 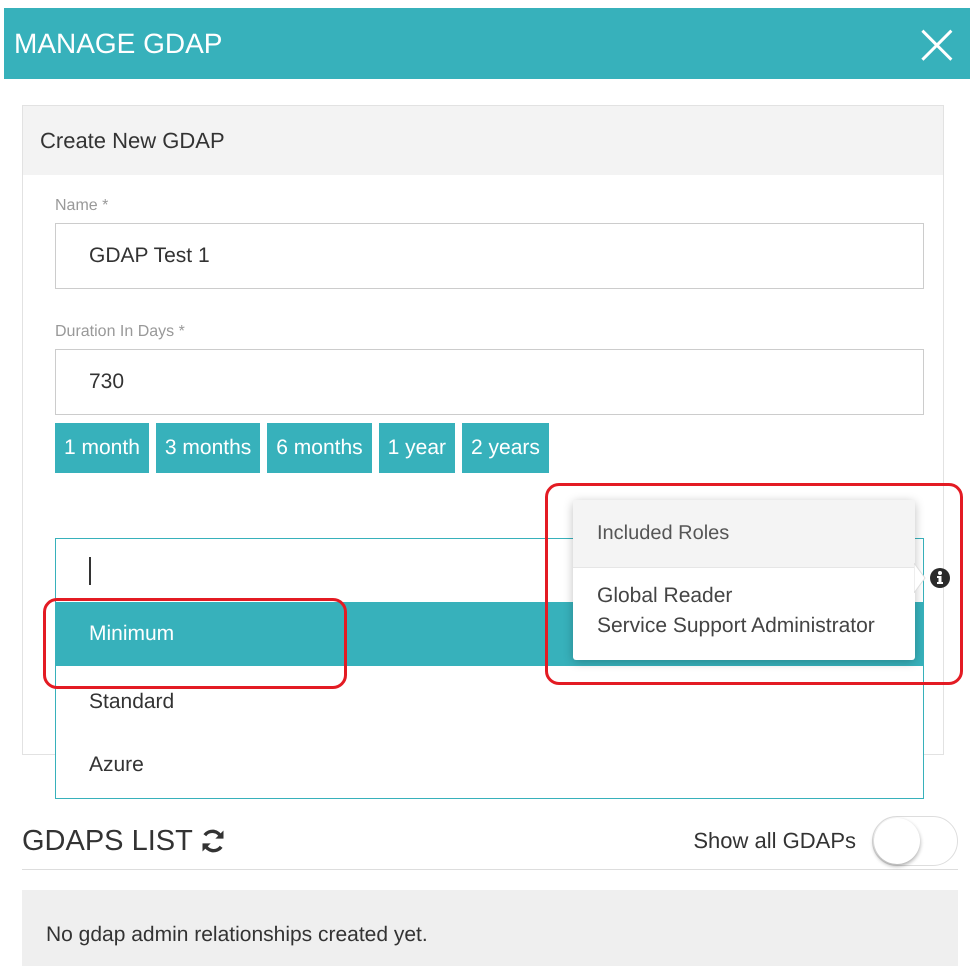 I want to click on card-title: Create New GDAP, so click(x=132, y=141).